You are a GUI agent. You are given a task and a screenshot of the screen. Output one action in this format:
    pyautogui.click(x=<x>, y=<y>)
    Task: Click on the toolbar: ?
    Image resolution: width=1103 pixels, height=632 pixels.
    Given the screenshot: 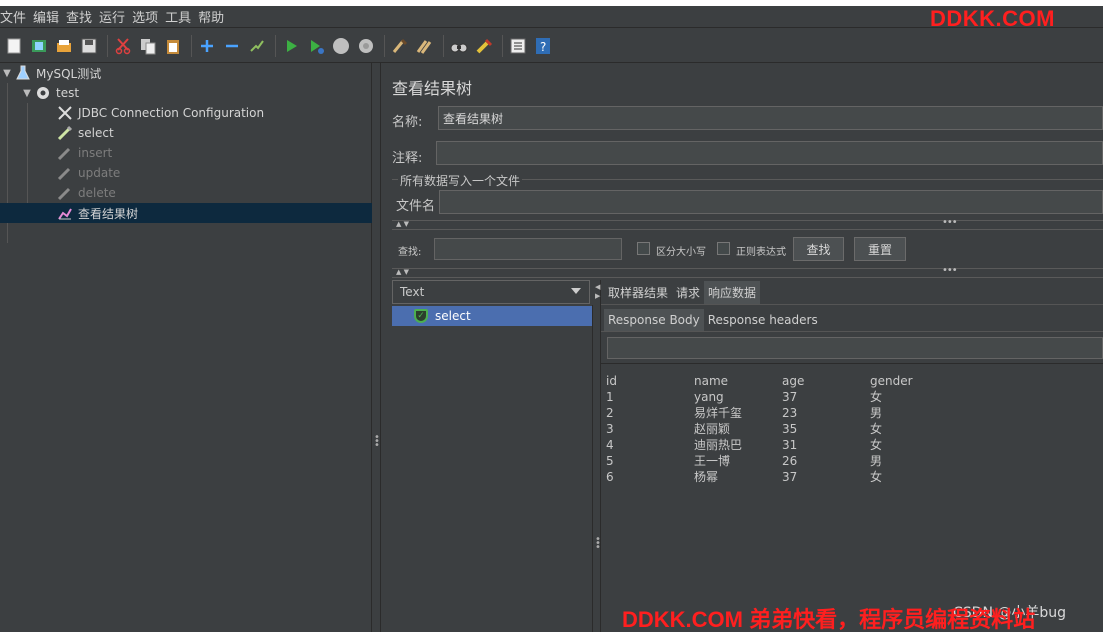 What is the action you would take?
    pyautogui.click(x=551, y=46)
    